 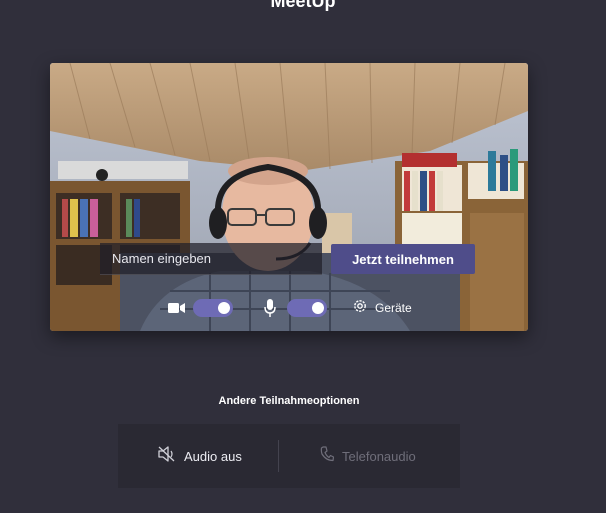 I want to click on microphone-toggle-knob, so click(x=318, y=308).